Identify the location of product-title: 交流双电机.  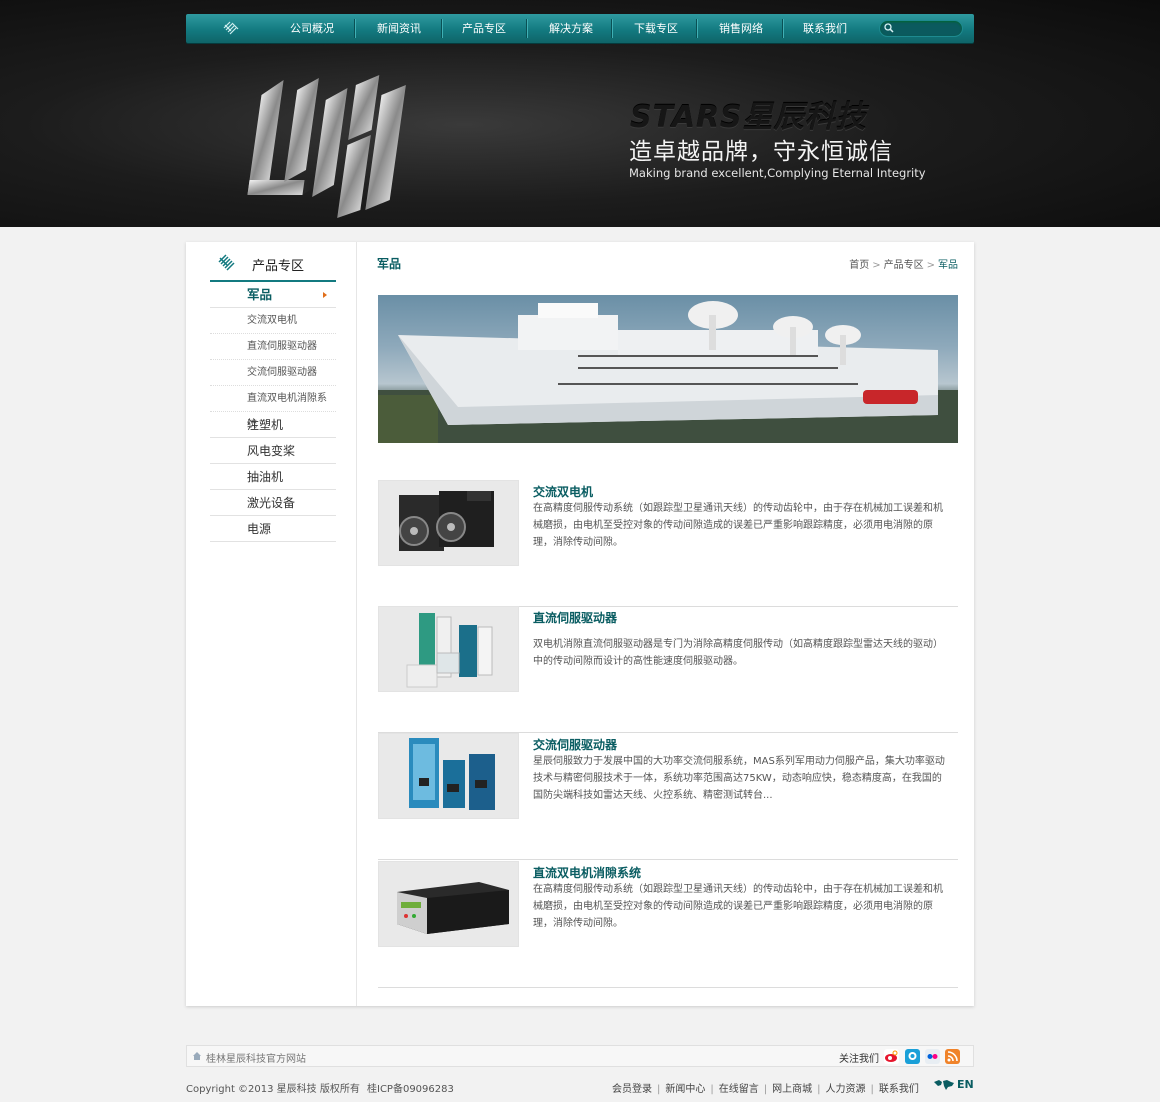
(563, 491).